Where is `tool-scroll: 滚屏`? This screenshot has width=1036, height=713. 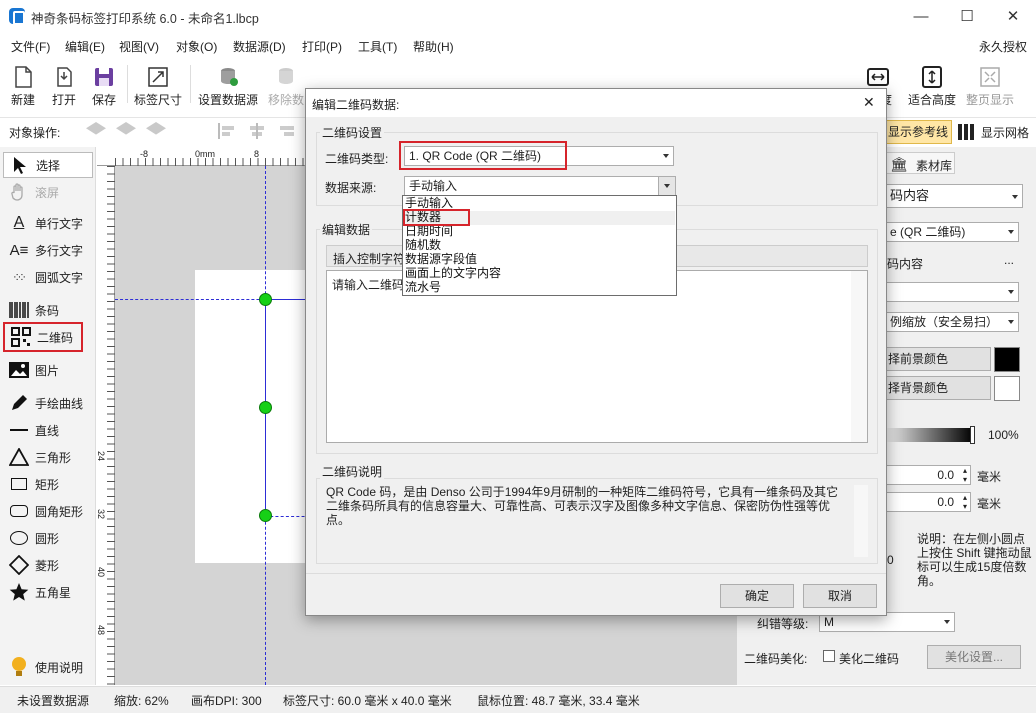 tool-scroll: 滚屏 is located at coordinates (48, 192).